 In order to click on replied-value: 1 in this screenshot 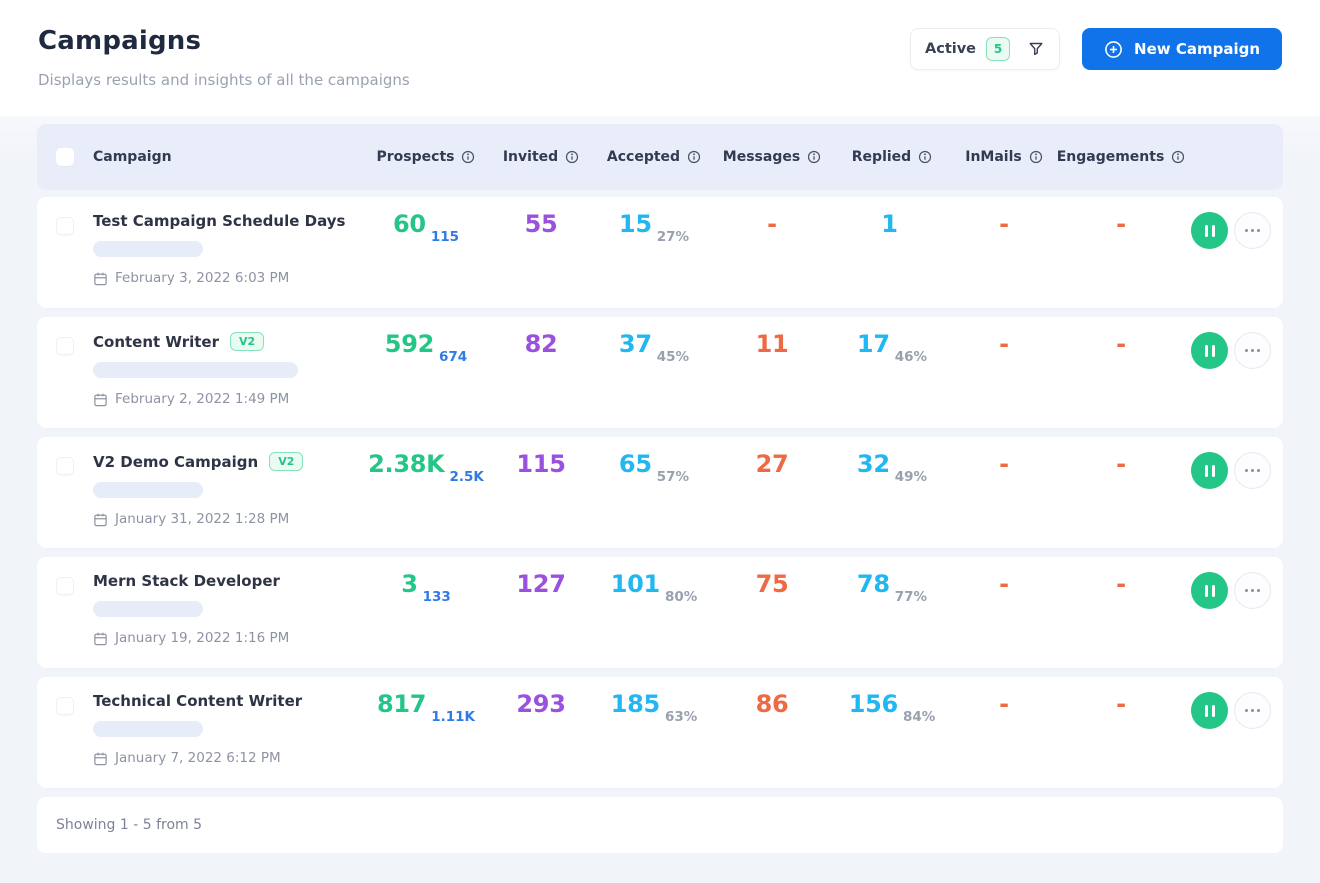, I will do `click(889, 224)`.